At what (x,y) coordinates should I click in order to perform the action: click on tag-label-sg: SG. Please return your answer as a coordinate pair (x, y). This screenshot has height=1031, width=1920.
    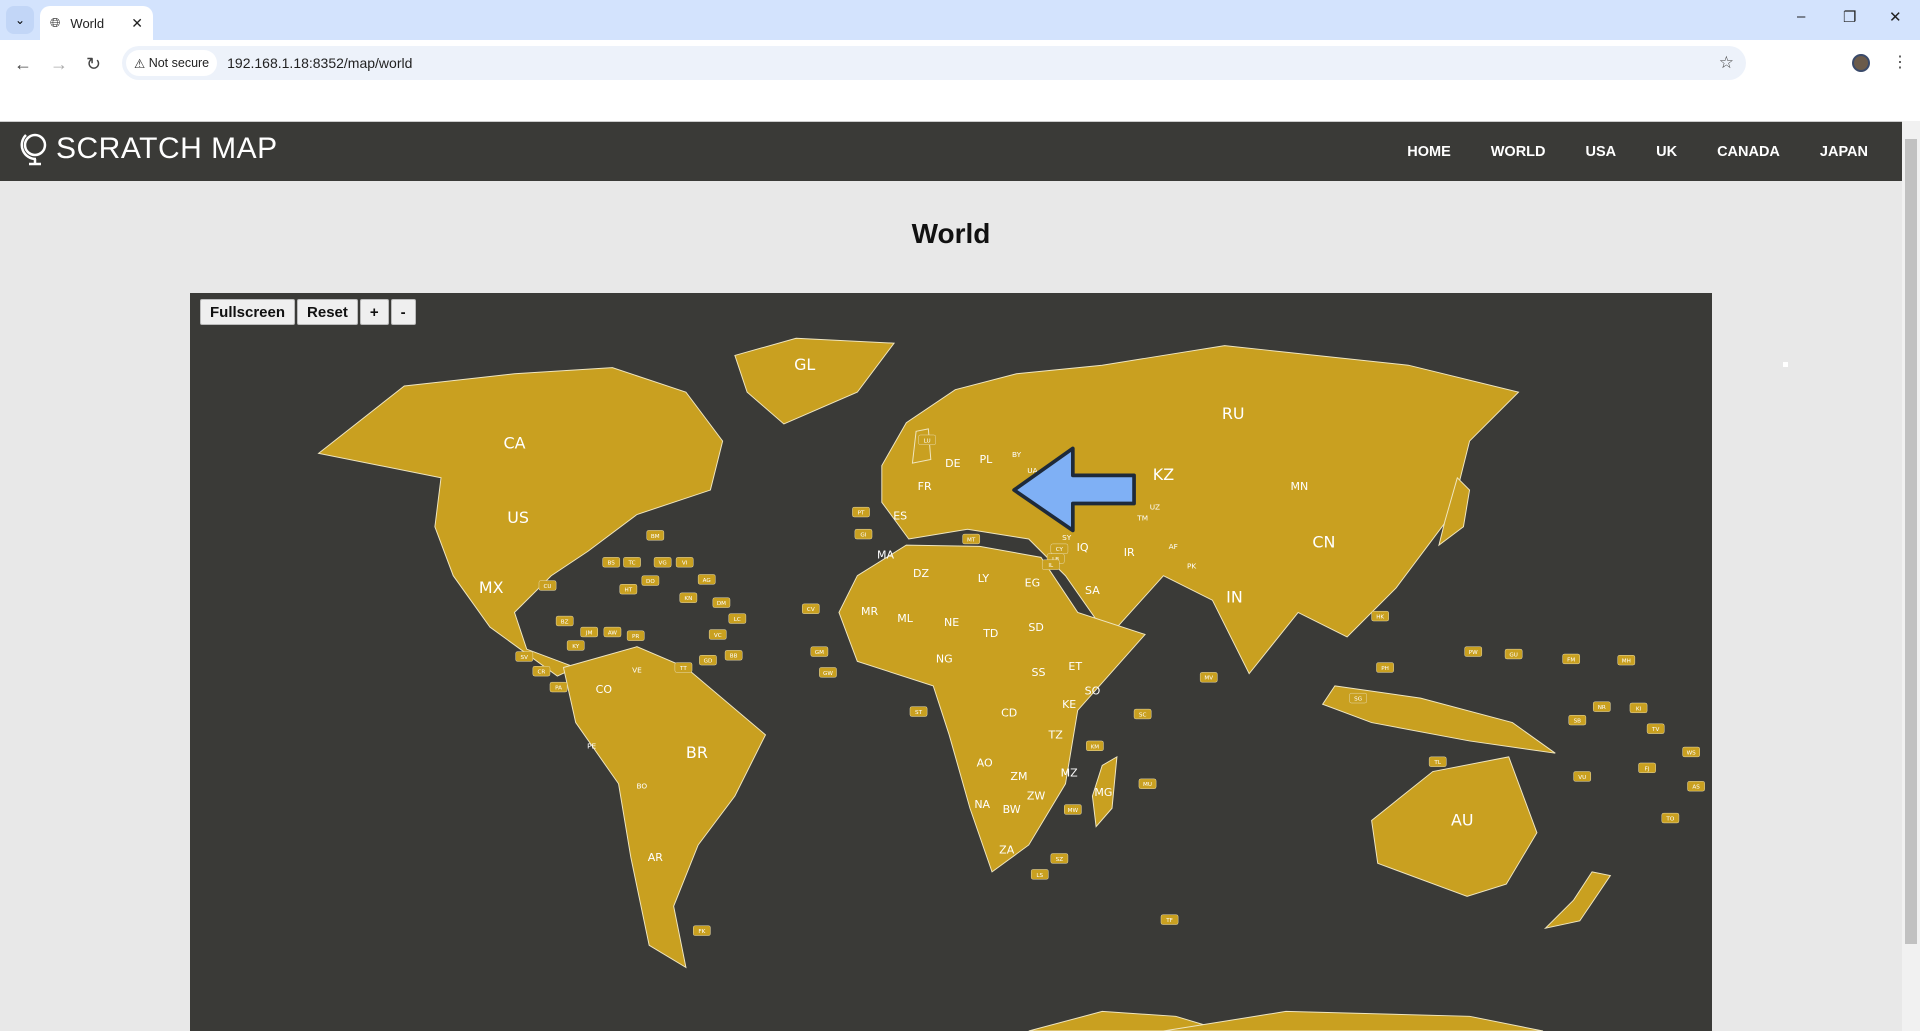
    Looking at the image, I should click on (1358, 698).